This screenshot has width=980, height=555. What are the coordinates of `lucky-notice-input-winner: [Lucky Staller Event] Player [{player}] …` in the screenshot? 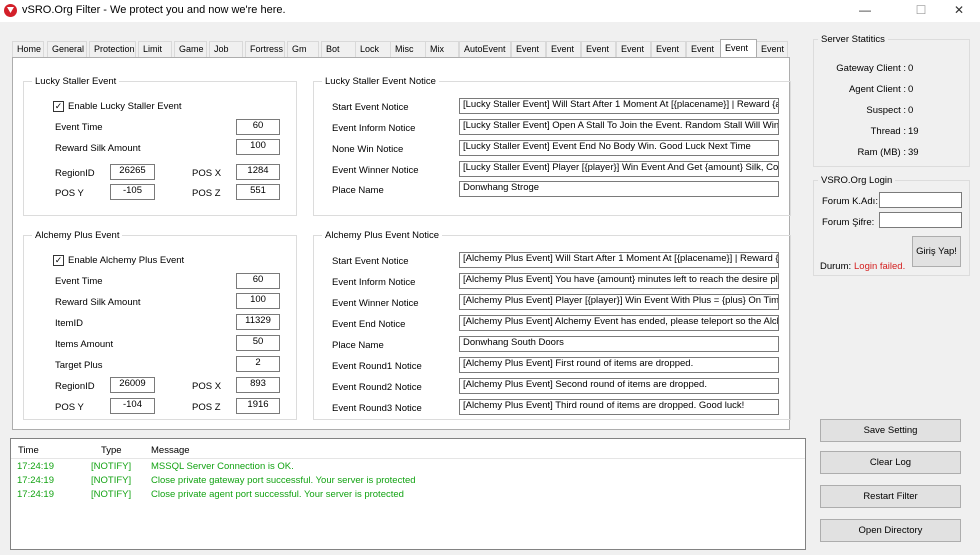 It's located at (619, 169).